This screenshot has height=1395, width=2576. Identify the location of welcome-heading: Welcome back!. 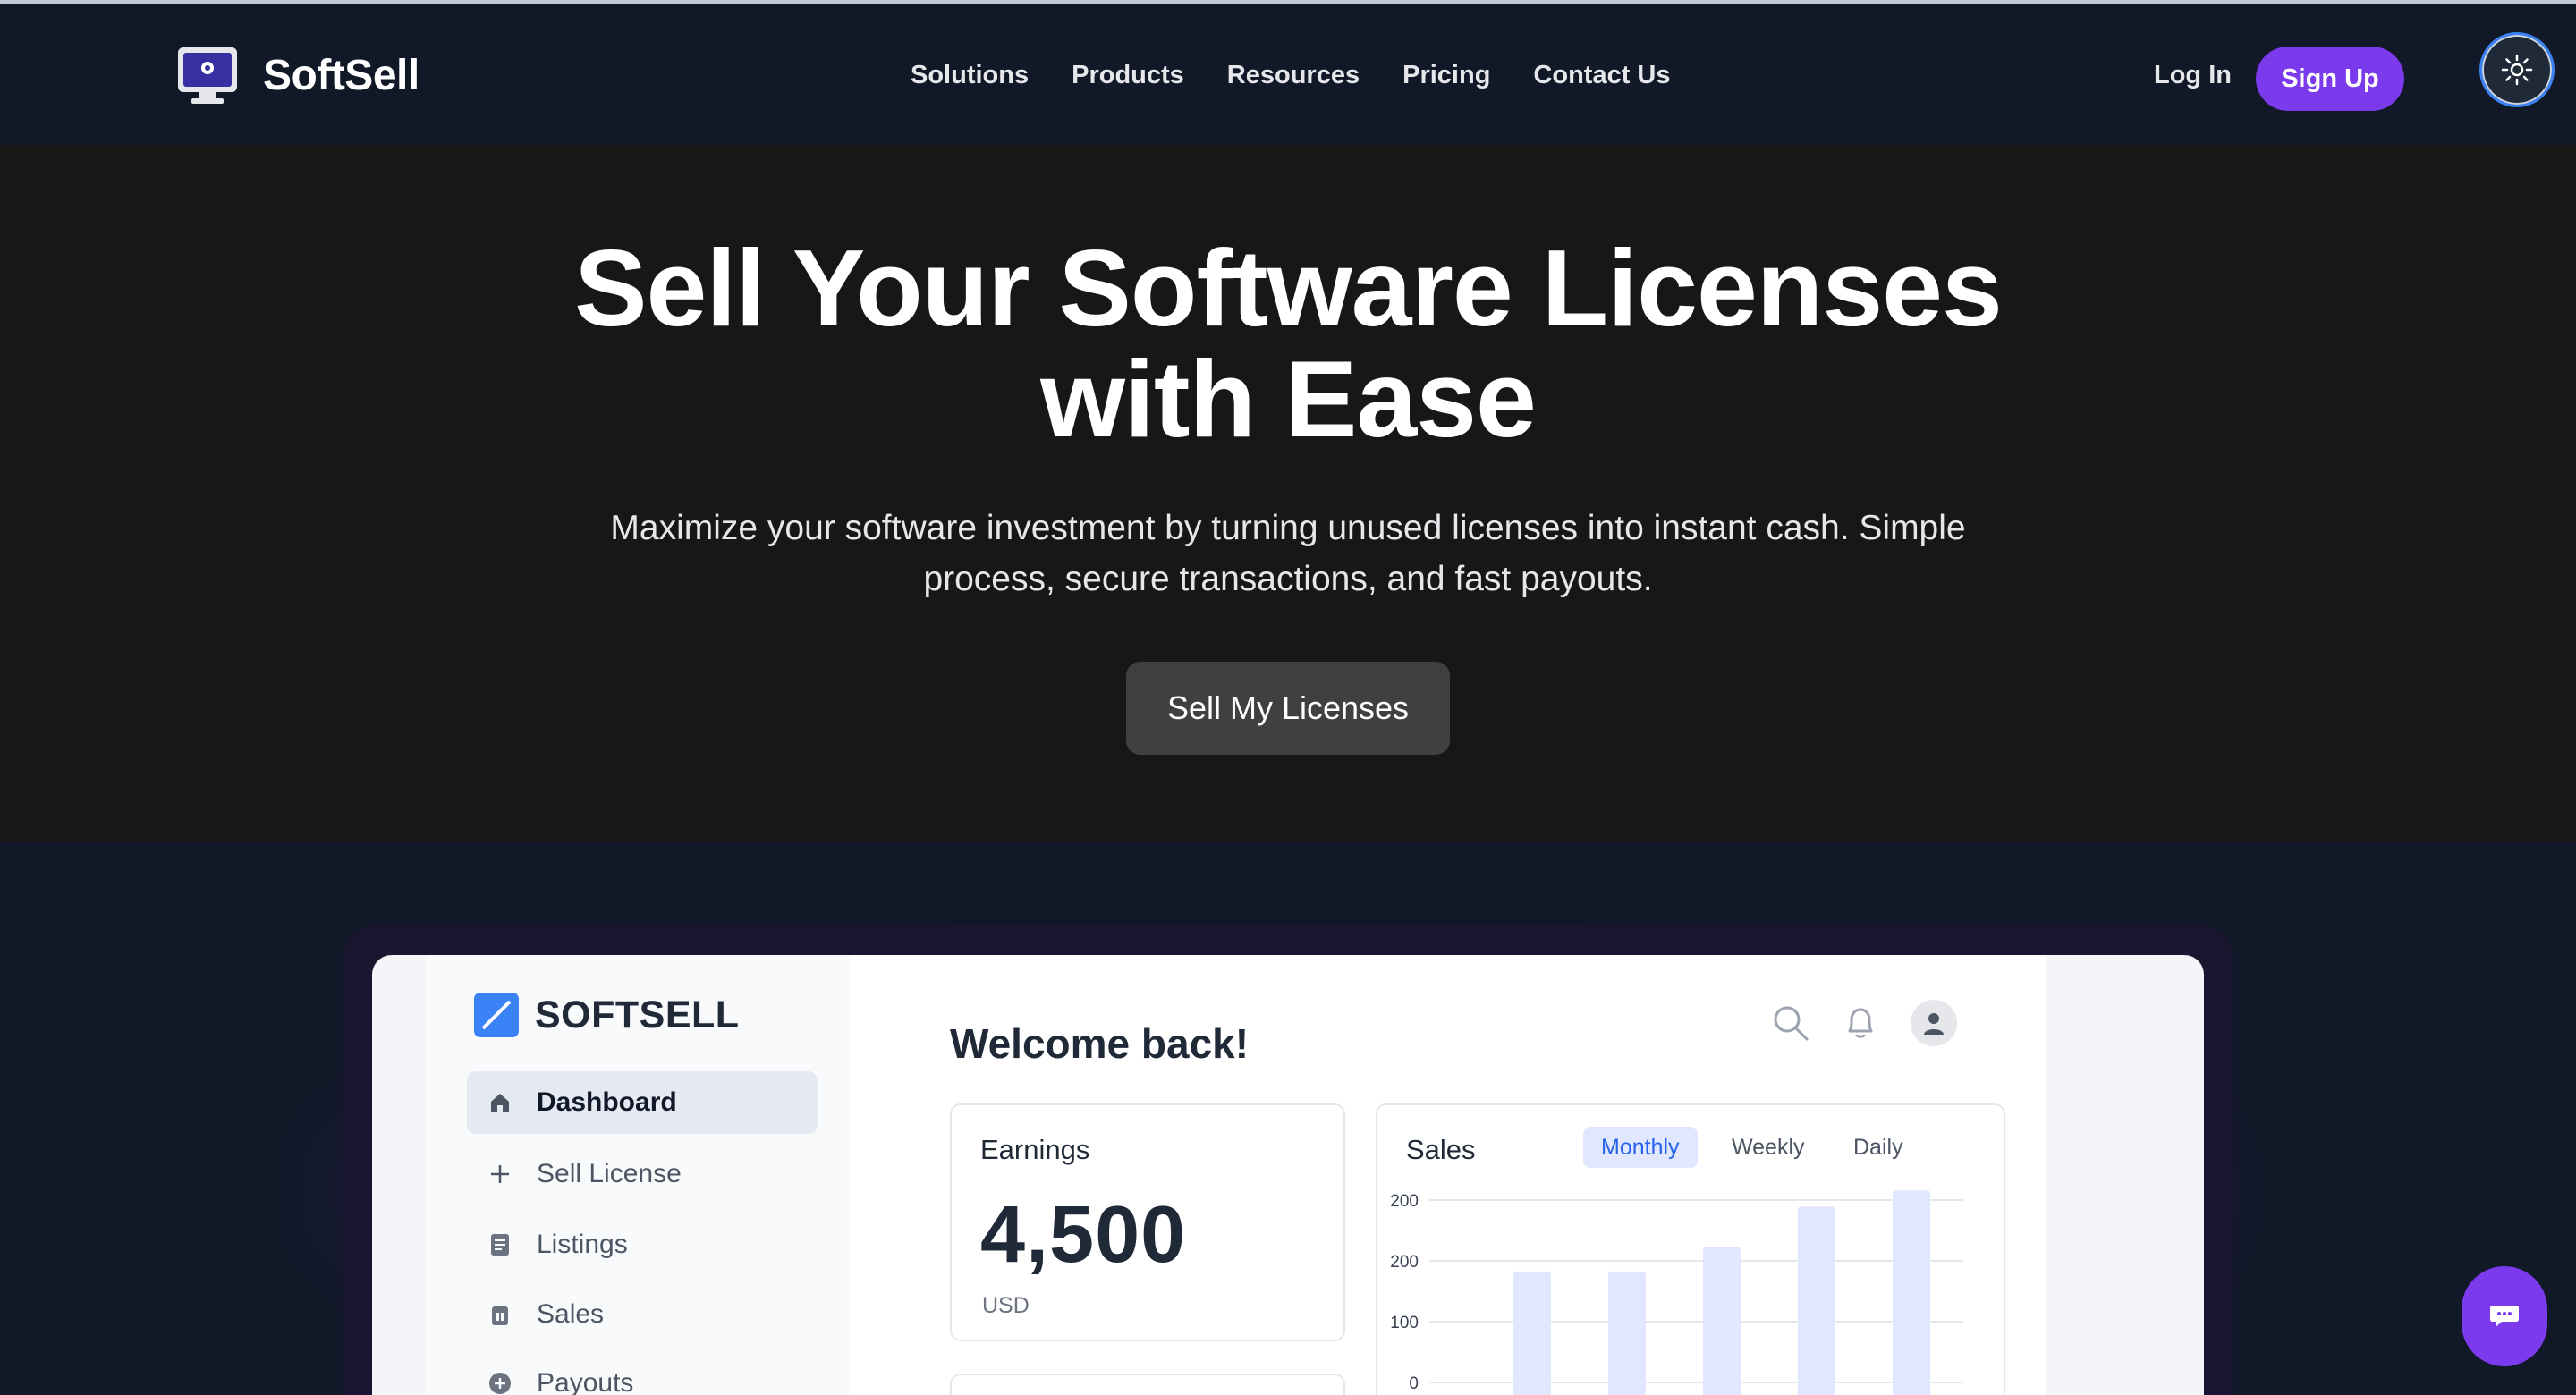
(1100, 1043).